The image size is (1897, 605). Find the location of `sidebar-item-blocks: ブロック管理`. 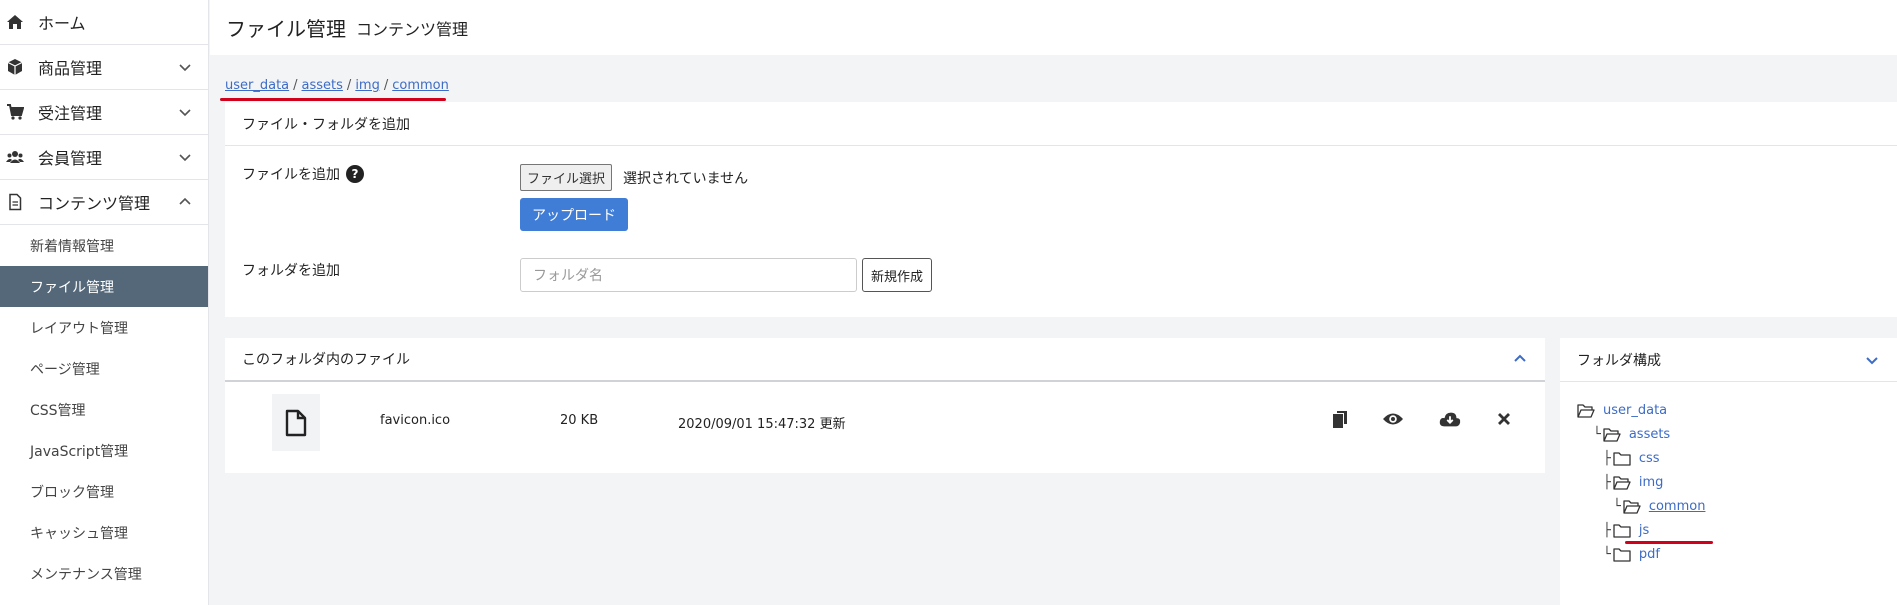

sidebar-item-blocks: ブロック管理 is located at coordinates (104, 491).